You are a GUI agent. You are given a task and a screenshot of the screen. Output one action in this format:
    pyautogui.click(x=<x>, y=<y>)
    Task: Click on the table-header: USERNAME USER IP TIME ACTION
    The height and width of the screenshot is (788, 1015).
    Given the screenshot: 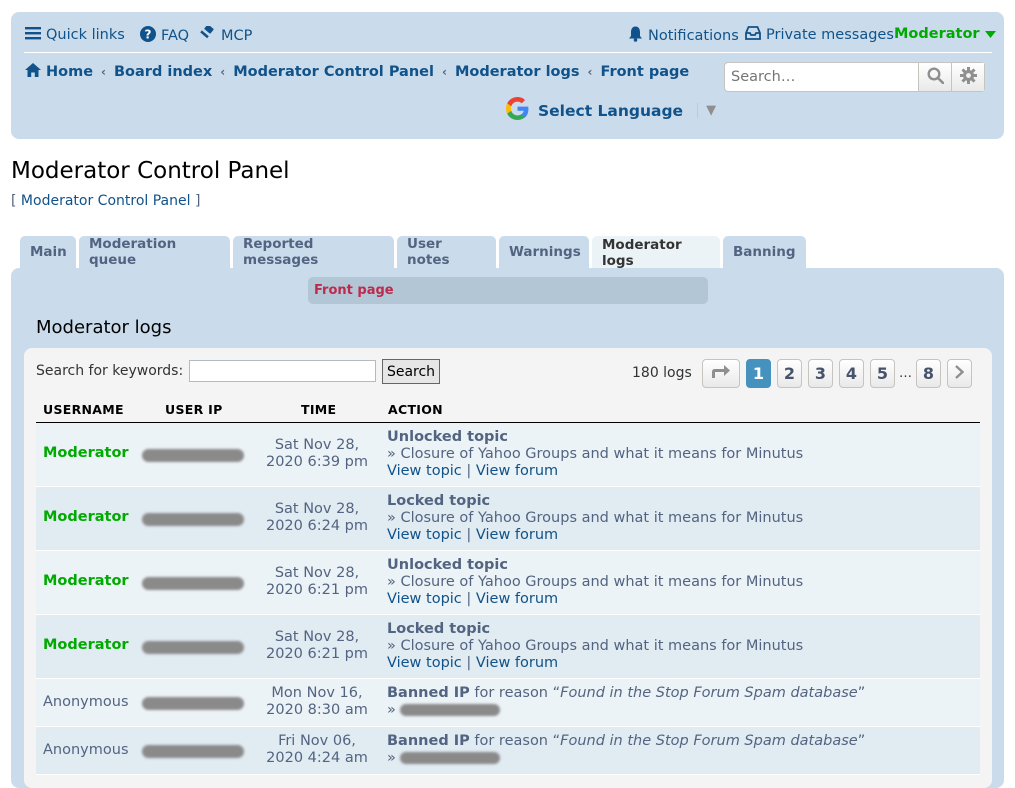 What is the action you would take?
    pyautogui.click(x=502, y=411)
    